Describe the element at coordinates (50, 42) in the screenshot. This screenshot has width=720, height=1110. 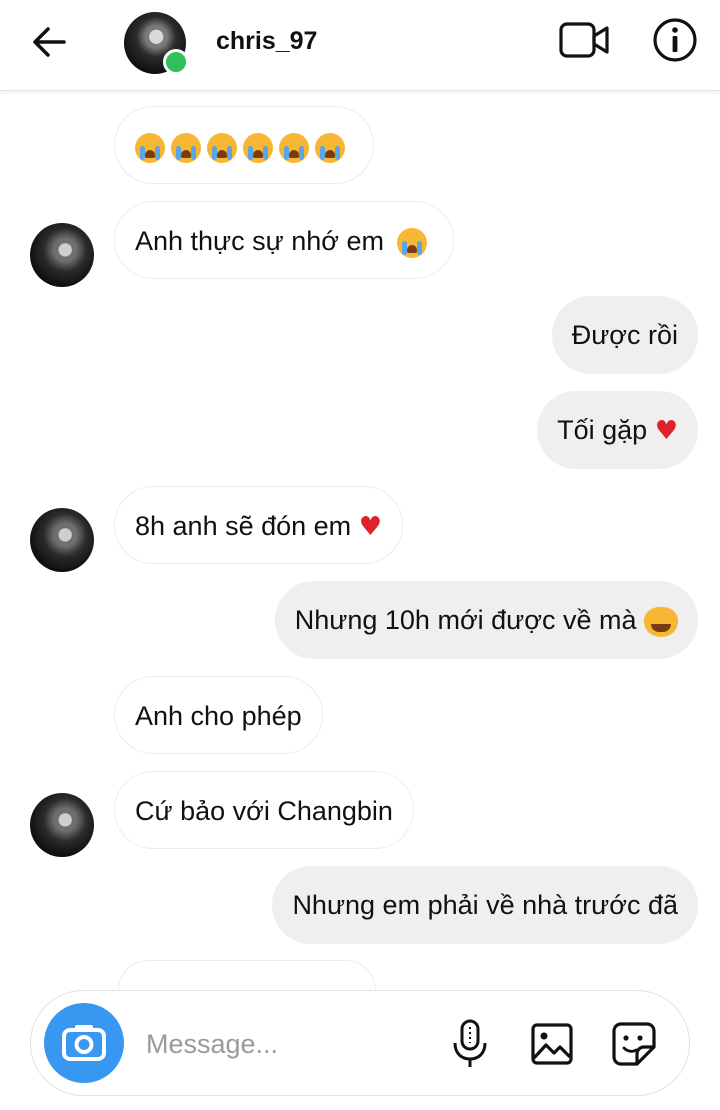
I see `back-arrow-icon` at that location.